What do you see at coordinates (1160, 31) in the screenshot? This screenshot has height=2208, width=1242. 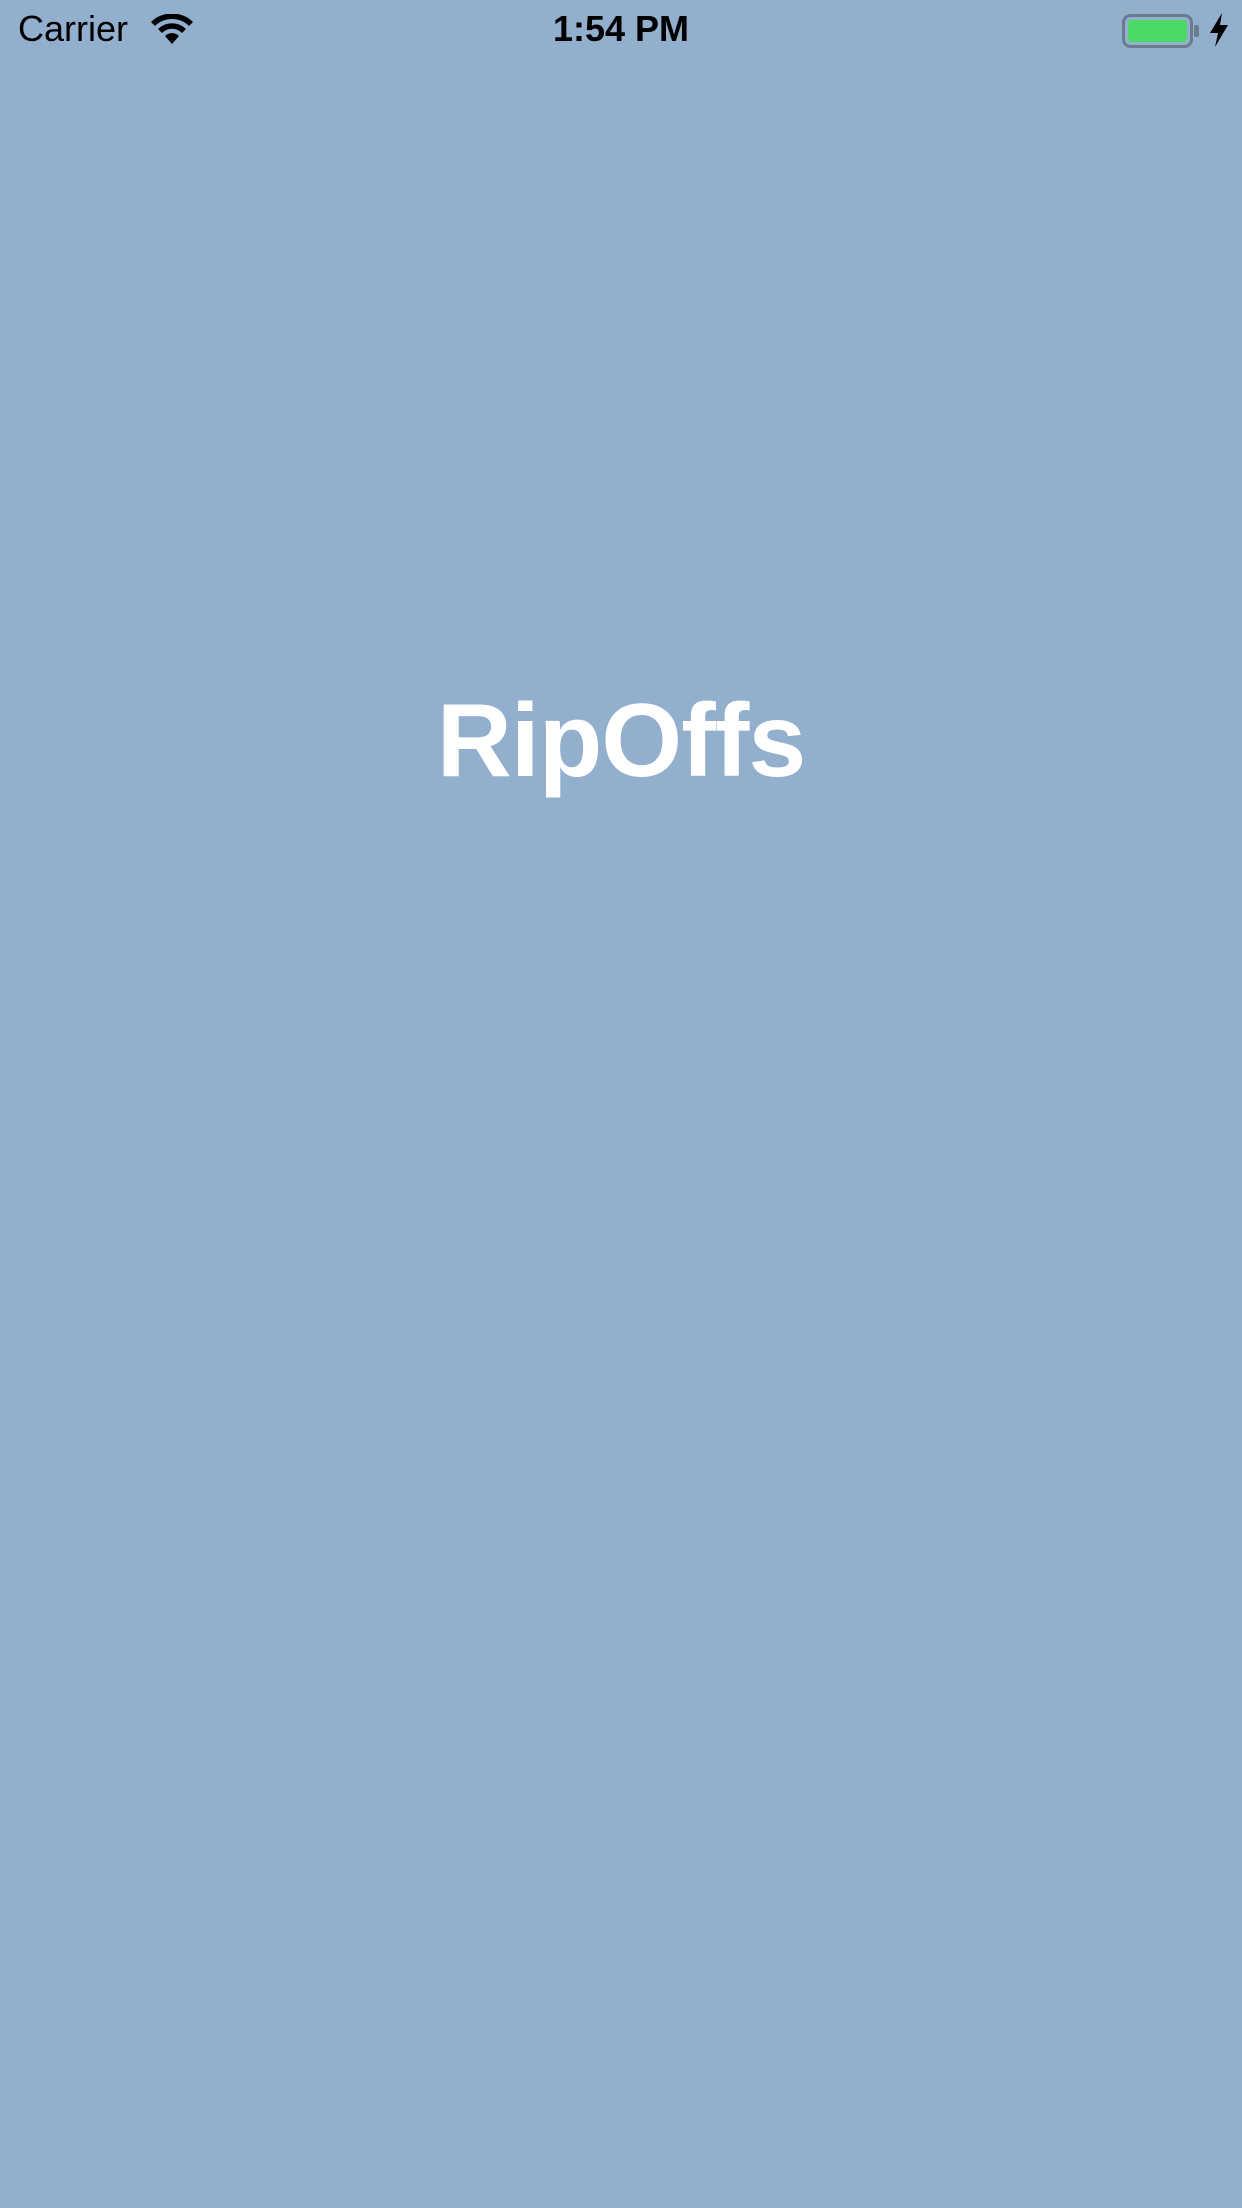 I see `battery-icon` at bounding box center [1160, 31].